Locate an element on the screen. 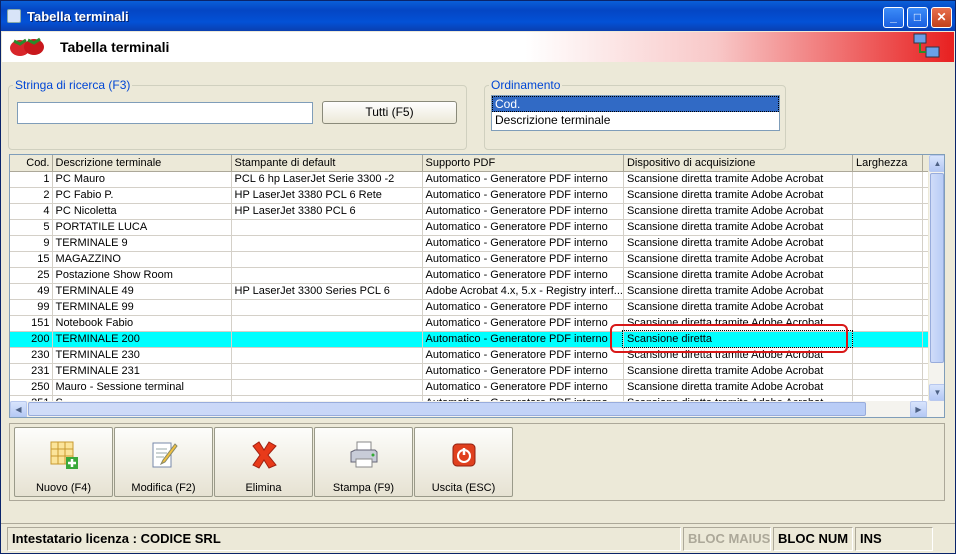 Image resolution: width=956 pixels, height=554 pixels. cell-code: 5 is located at coordinates (31, 227).